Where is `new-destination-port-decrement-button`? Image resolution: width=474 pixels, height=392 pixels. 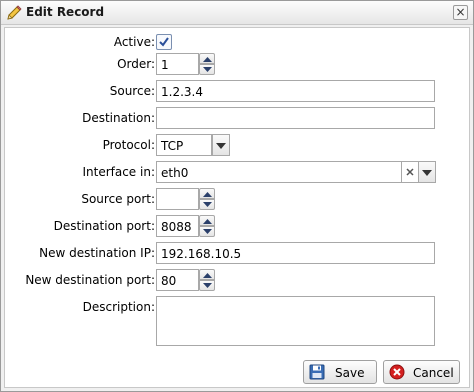
new-destination-port-decrement-button is located at coordinates (207, 285).